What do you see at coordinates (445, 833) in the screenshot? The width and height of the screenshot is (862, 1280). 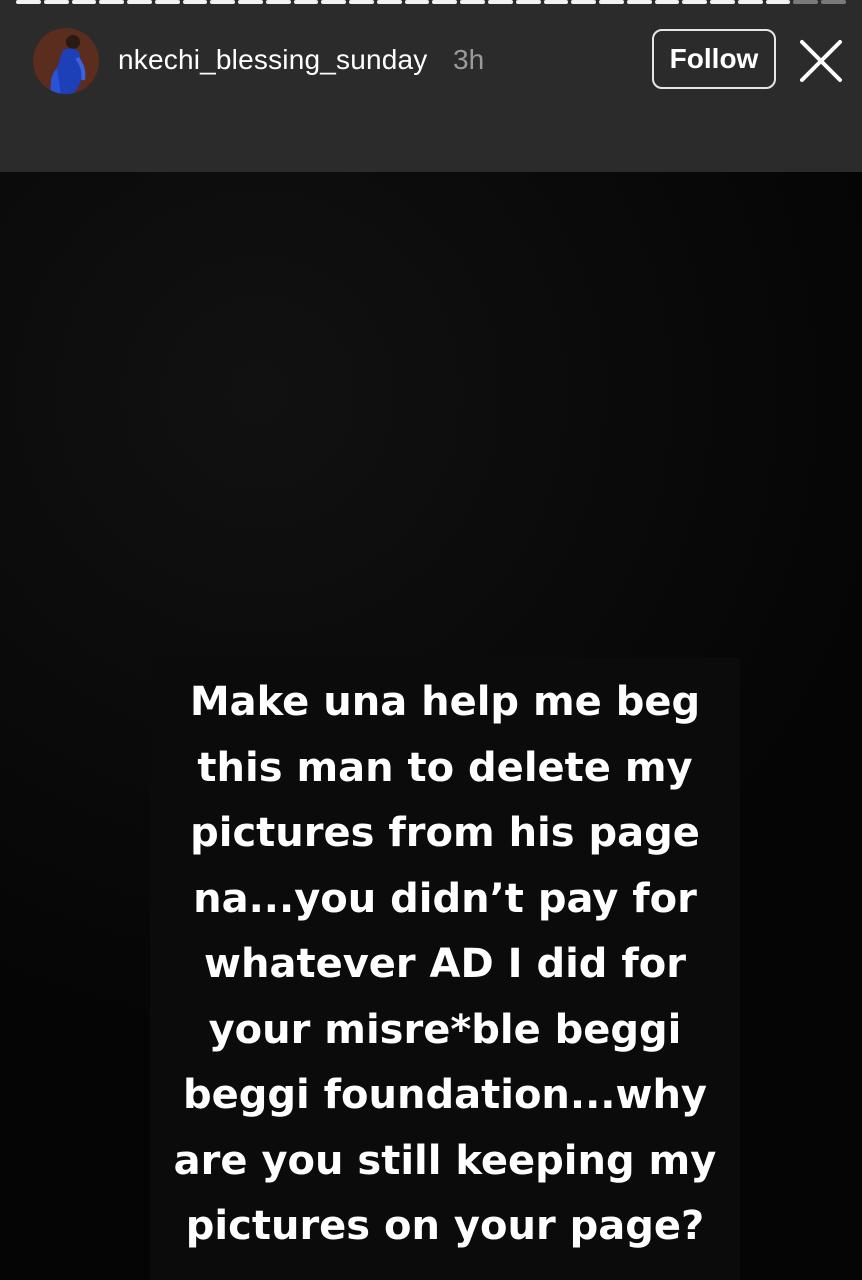 I see `story-text-line: pictures from his page` at bounding box center [445, 833].